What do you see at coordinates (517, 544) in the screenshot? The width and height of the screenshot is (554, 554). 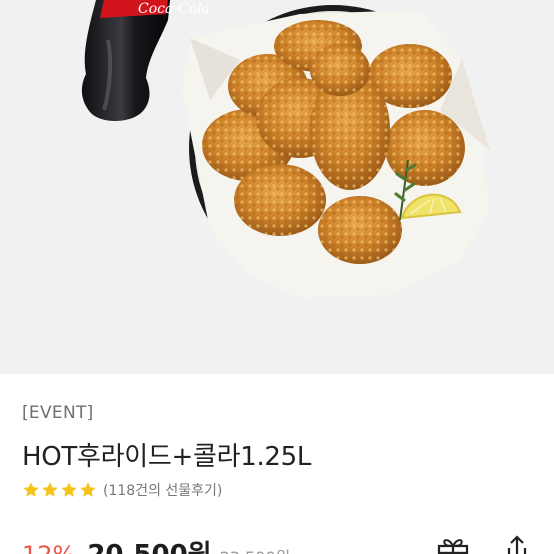 I see `share-icon` at bounding box center [517, 544].